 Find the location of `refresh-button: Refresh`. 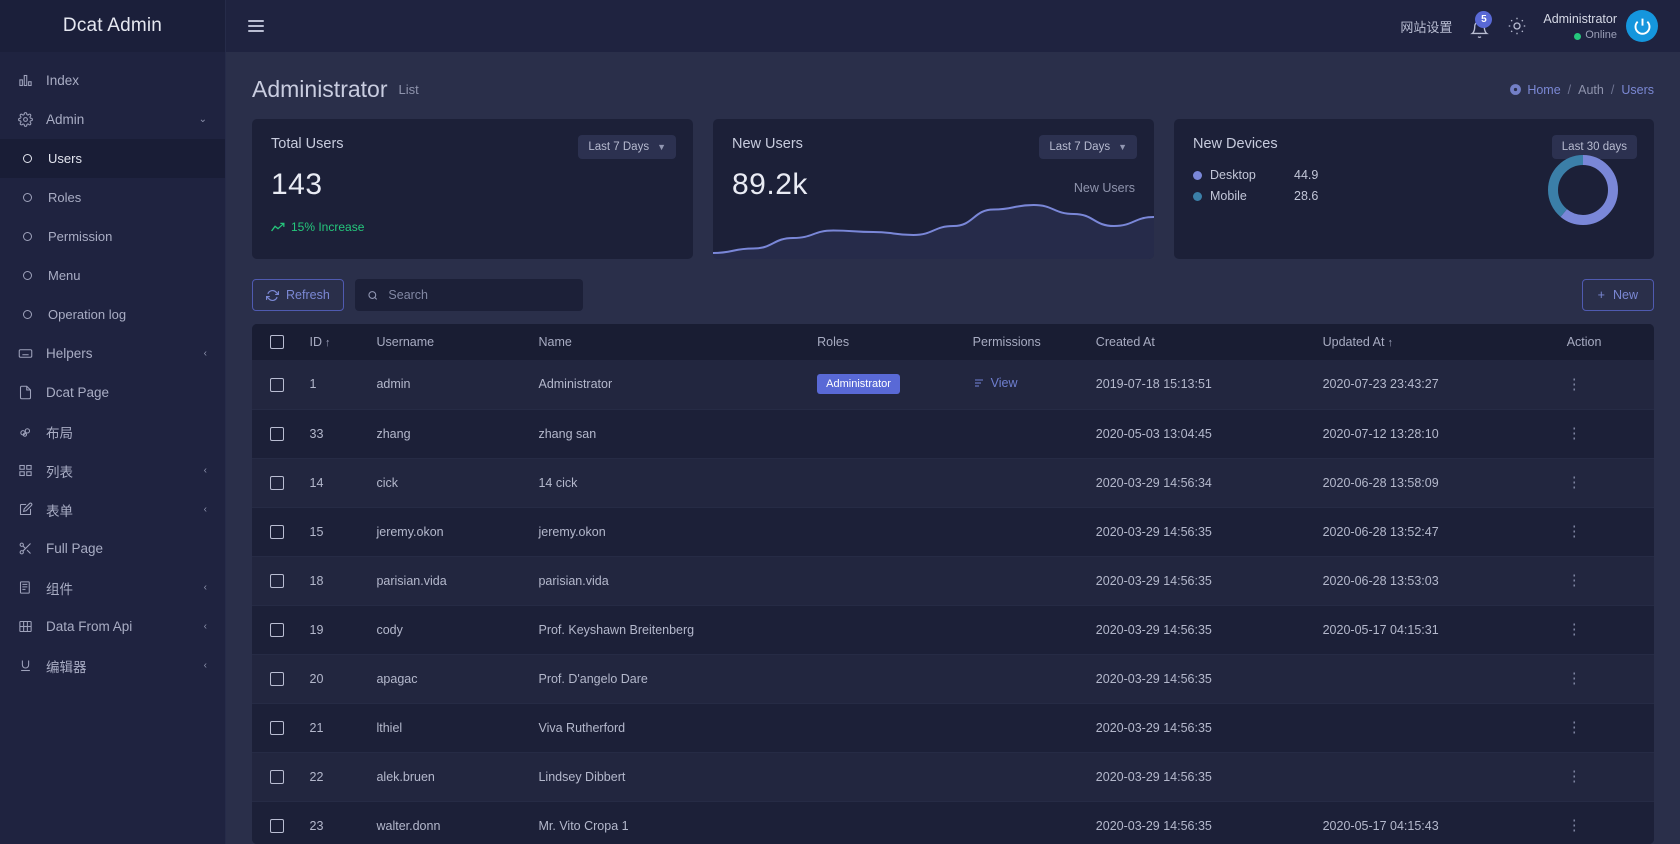

refresh-button: Refresh is located at coordinates (298, 295).